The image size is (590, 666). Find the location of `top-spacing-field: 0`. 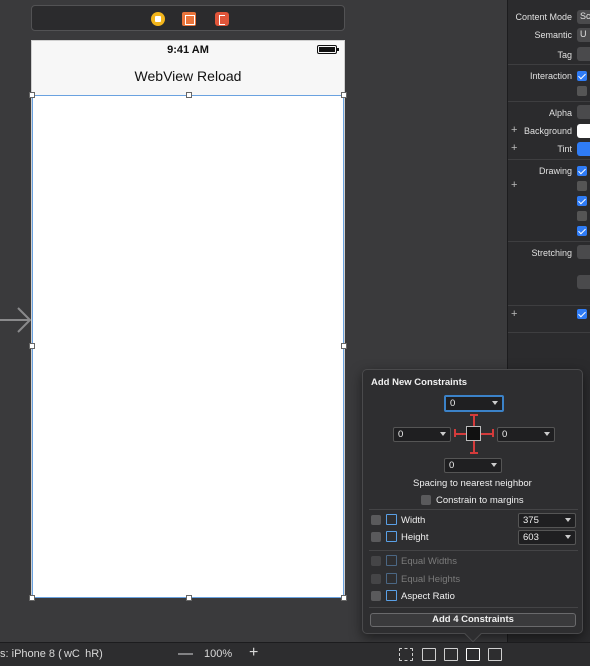

top-spacing-field: 0 is located at coordinates (474, 403).